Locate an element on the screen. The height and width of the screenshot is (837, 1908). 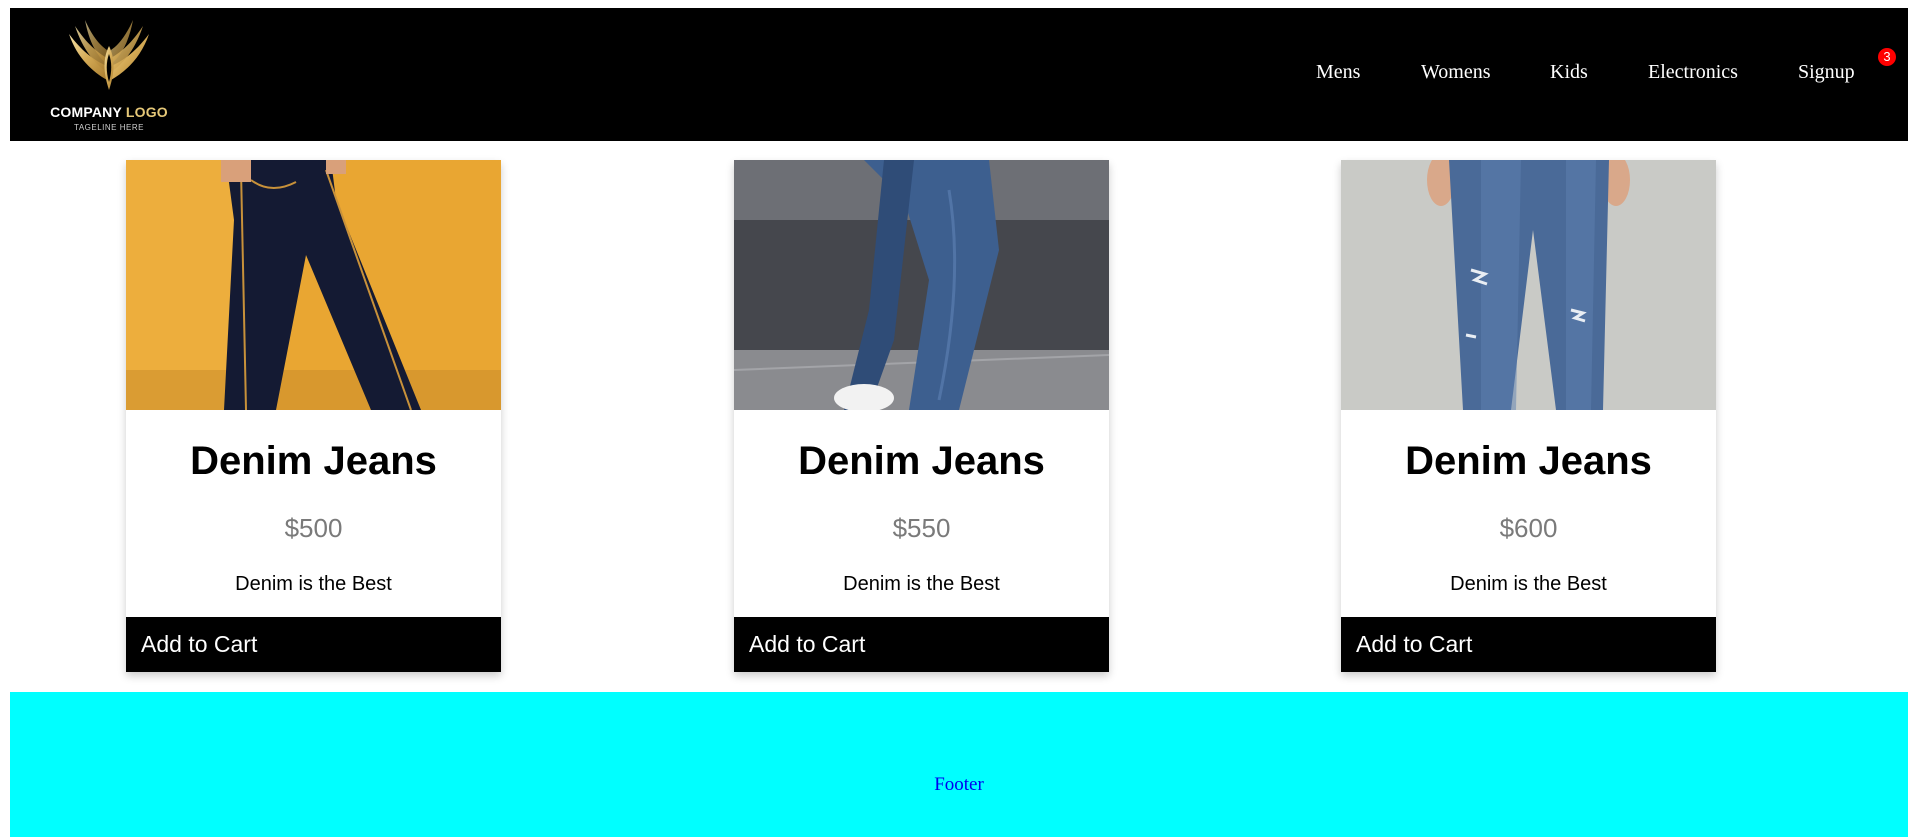
product-price: $500 is located at coordinates (313, 528).